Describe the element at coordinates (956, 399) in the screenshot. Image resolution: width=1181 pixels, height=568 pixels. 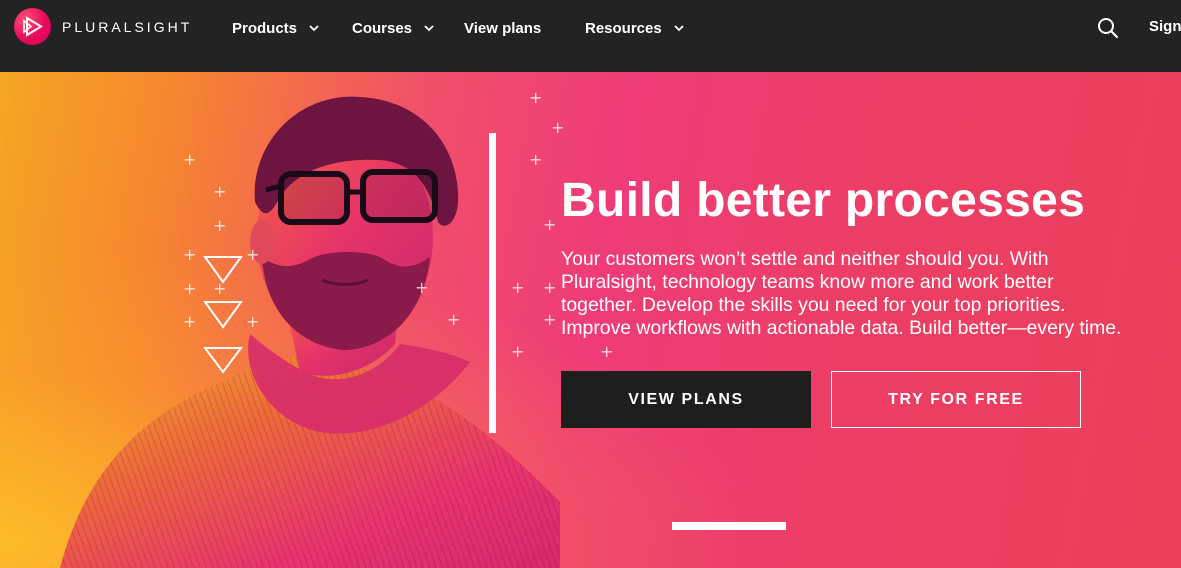
I see `try-for-free-button: TRY FOR FREE` at that location.